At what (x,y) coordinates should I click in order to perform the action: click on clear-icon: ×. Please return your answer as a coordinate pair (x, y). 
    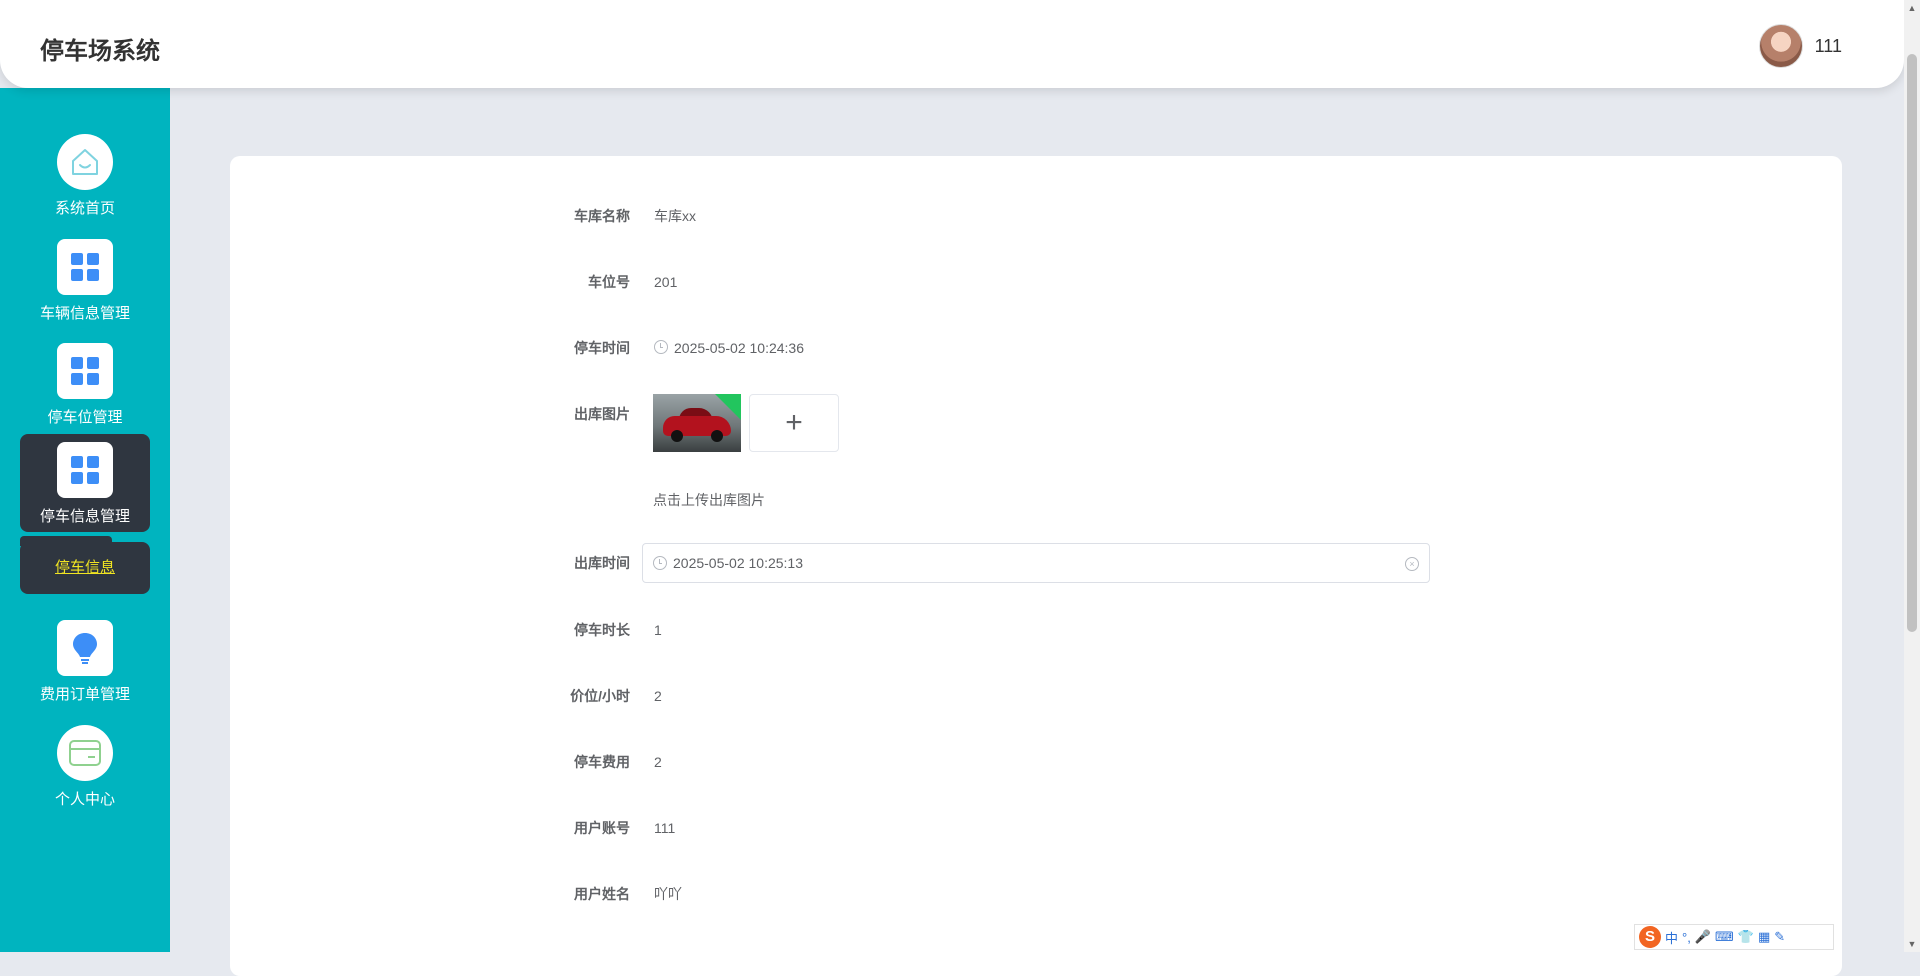
    Looking at the image, I should click on (1412, 564).